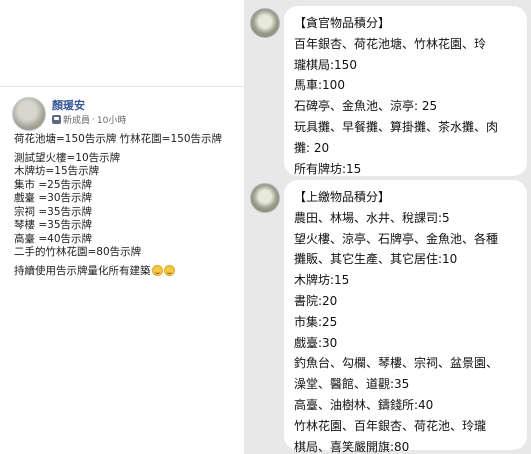 This screenshot has width=531, height=454. I want to click on bubble-line: 農田、林場、水井、稅課司:5, so click(372, 217).